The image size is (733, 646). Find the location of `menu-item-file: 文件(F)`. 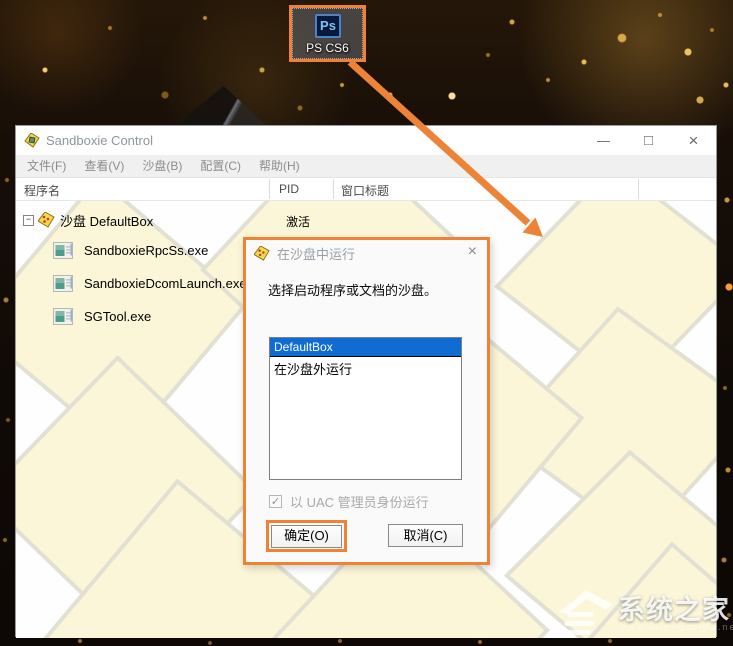

menu-item-file: 文件(F) is located at coordinates (46, 166).